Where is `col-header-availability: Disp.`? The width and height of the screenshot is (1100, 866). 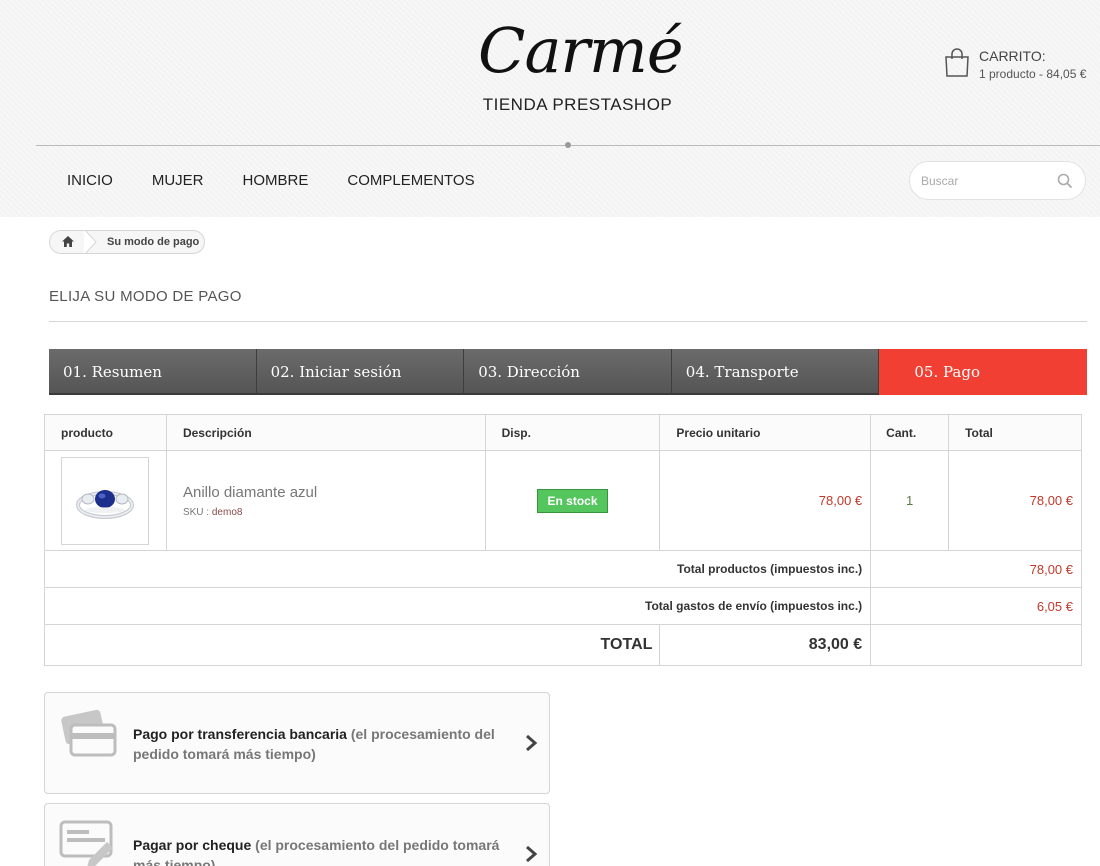
col-header-availability: Disp. is located at coordinates (572, 432).